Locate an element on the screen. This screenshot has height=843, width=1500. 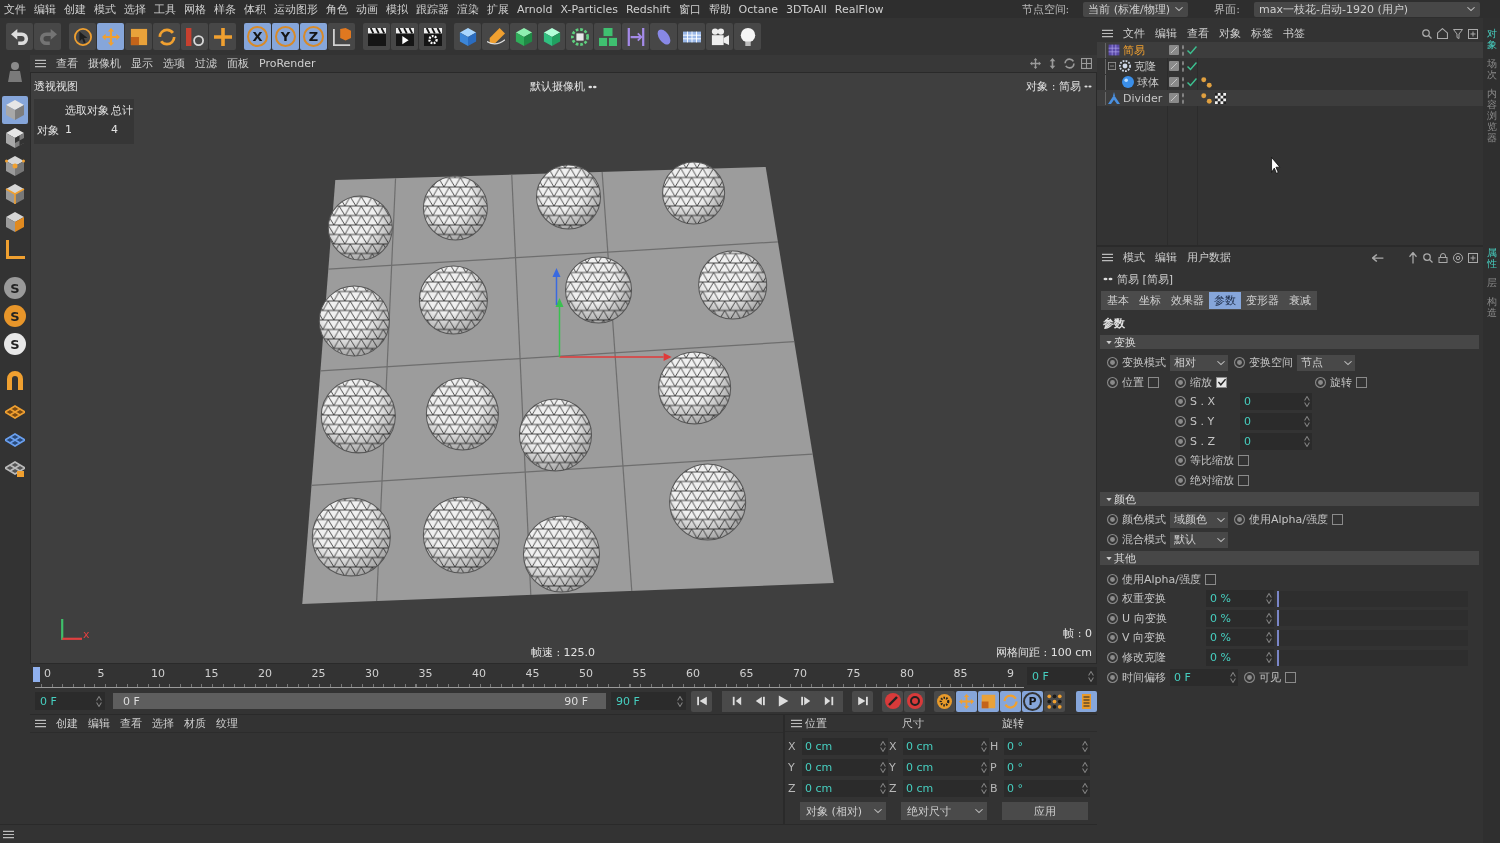
menu-item: 渲染 is located at coordinates (468, 9).